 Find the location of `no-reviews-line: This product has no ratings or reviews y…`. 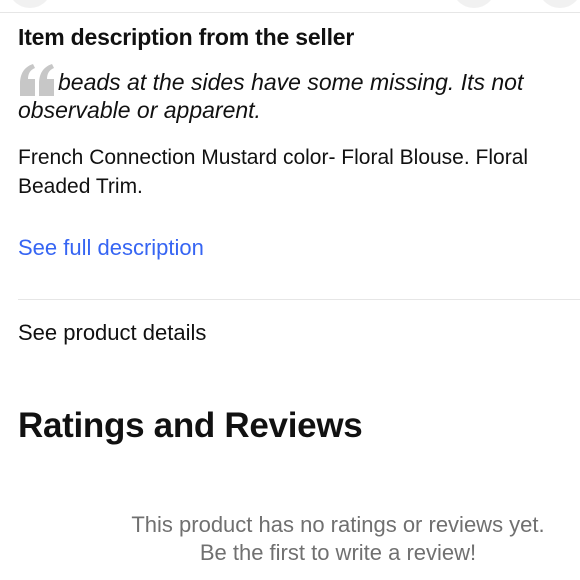

no-reviews-line: This product has no ratings or reviews y… is located at coordinates (338, 524).